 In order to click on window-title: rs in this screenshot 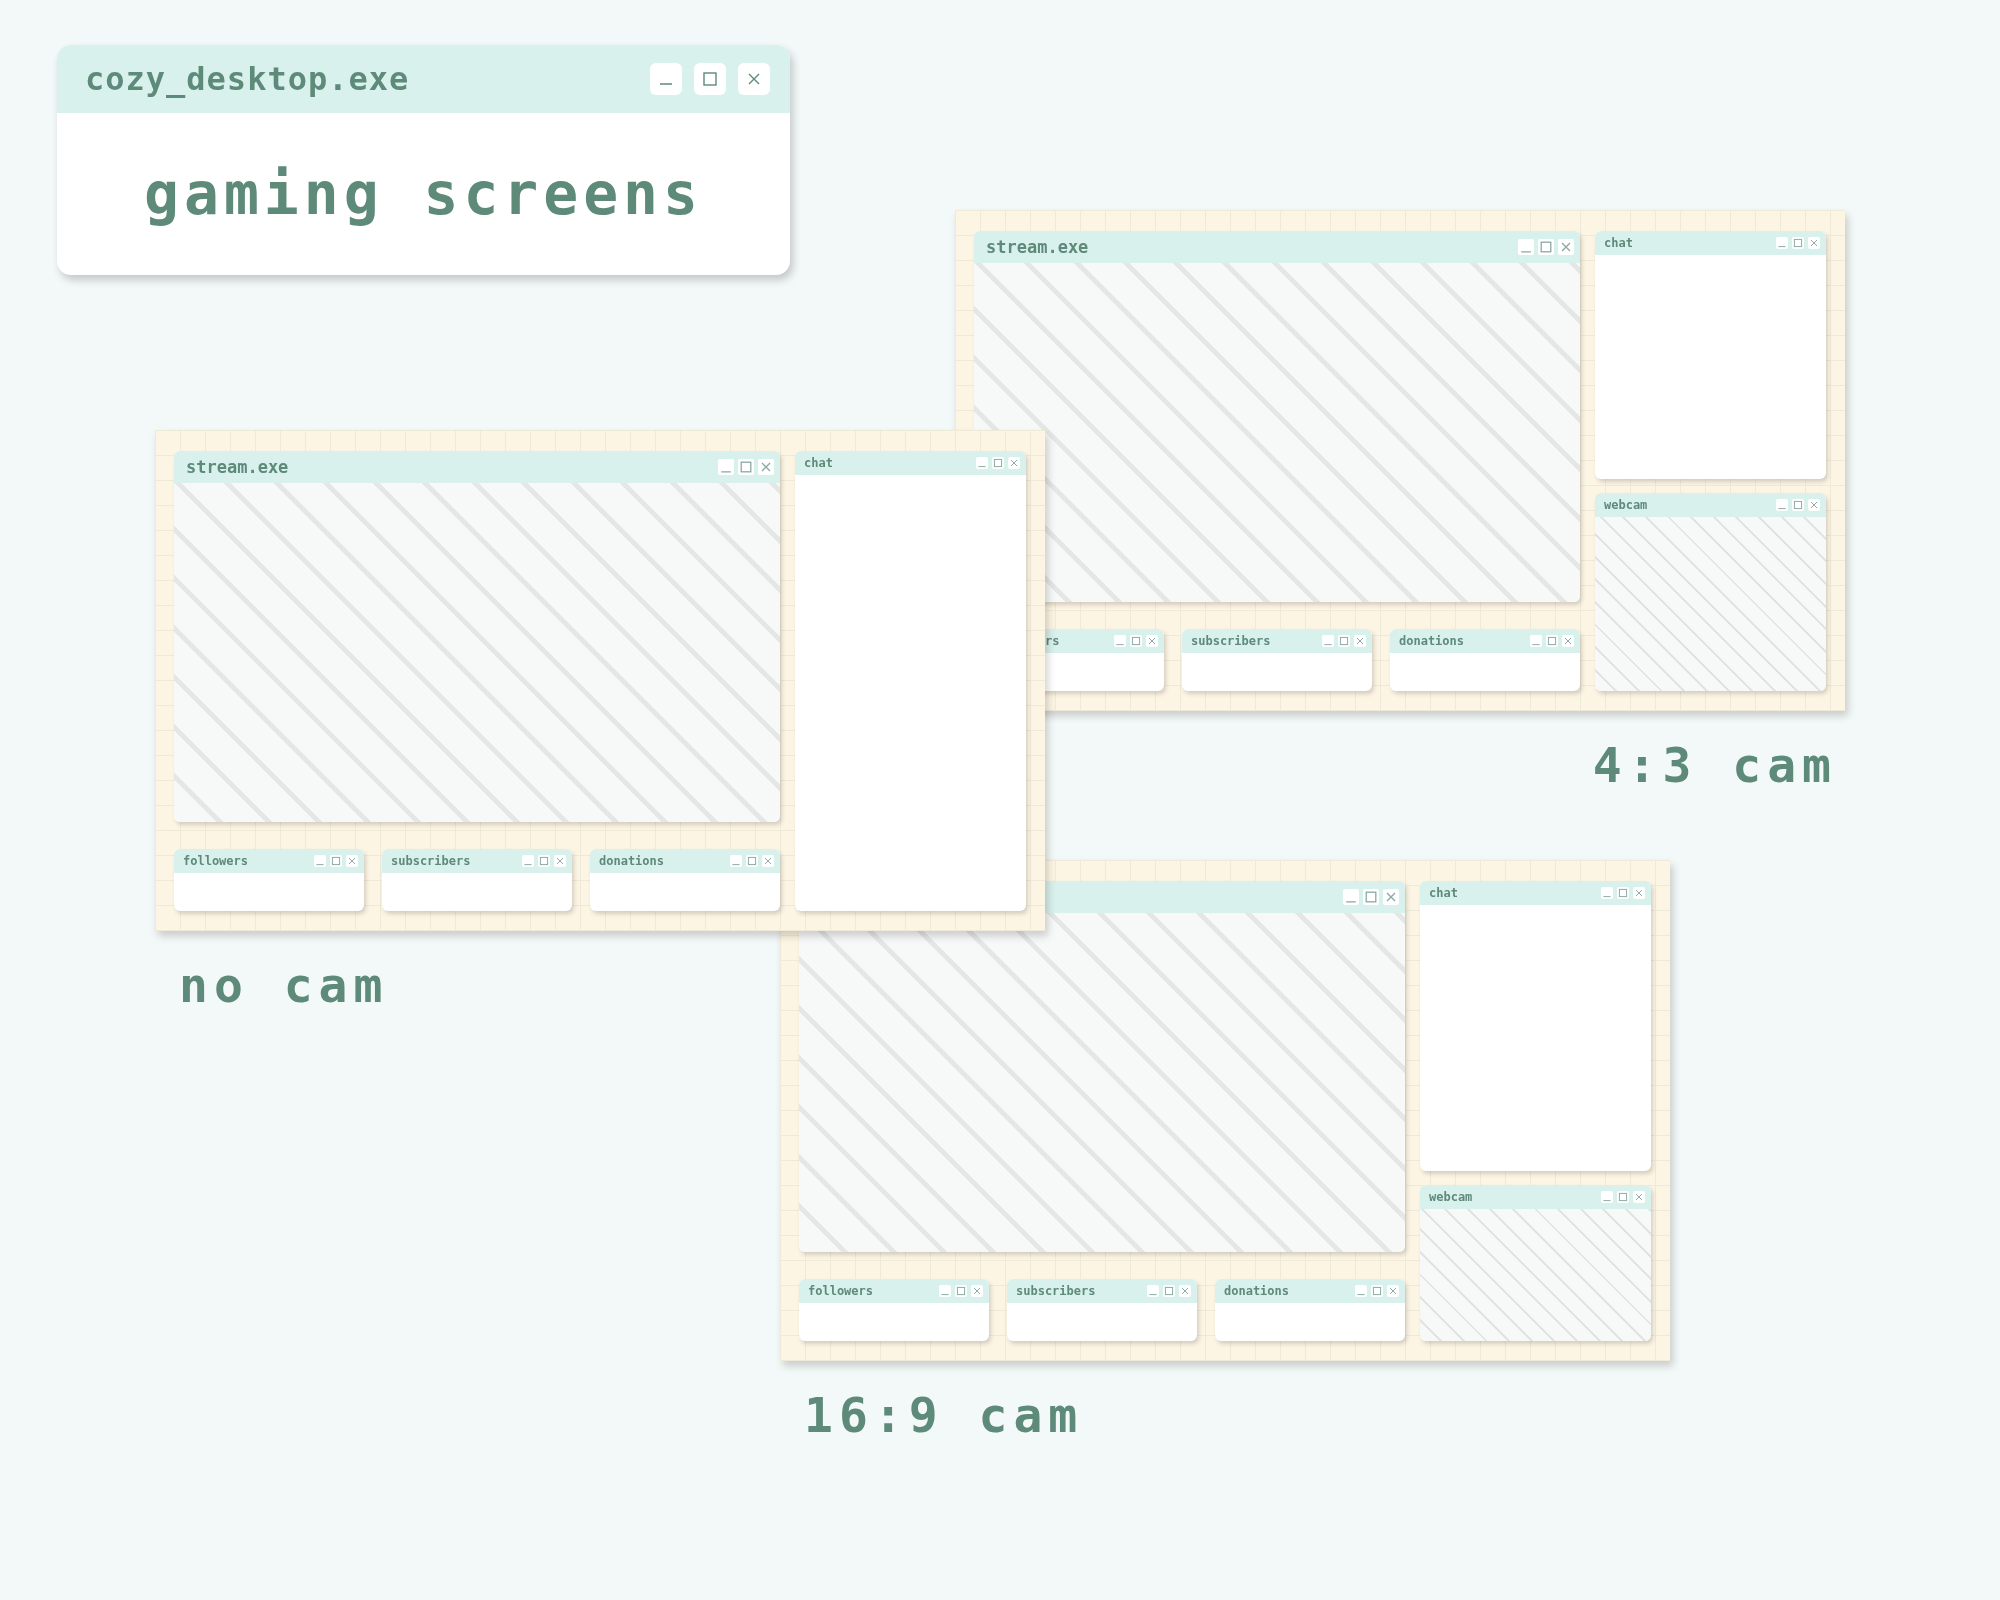, I will do `click(1052, 641)`.